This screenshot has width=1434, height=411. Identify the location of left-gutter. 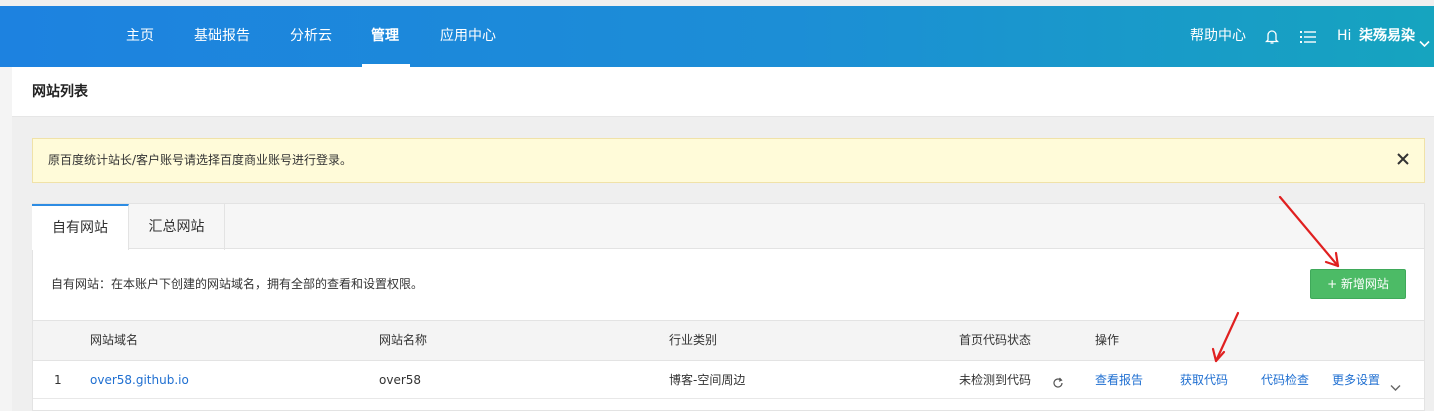
(6, 239).